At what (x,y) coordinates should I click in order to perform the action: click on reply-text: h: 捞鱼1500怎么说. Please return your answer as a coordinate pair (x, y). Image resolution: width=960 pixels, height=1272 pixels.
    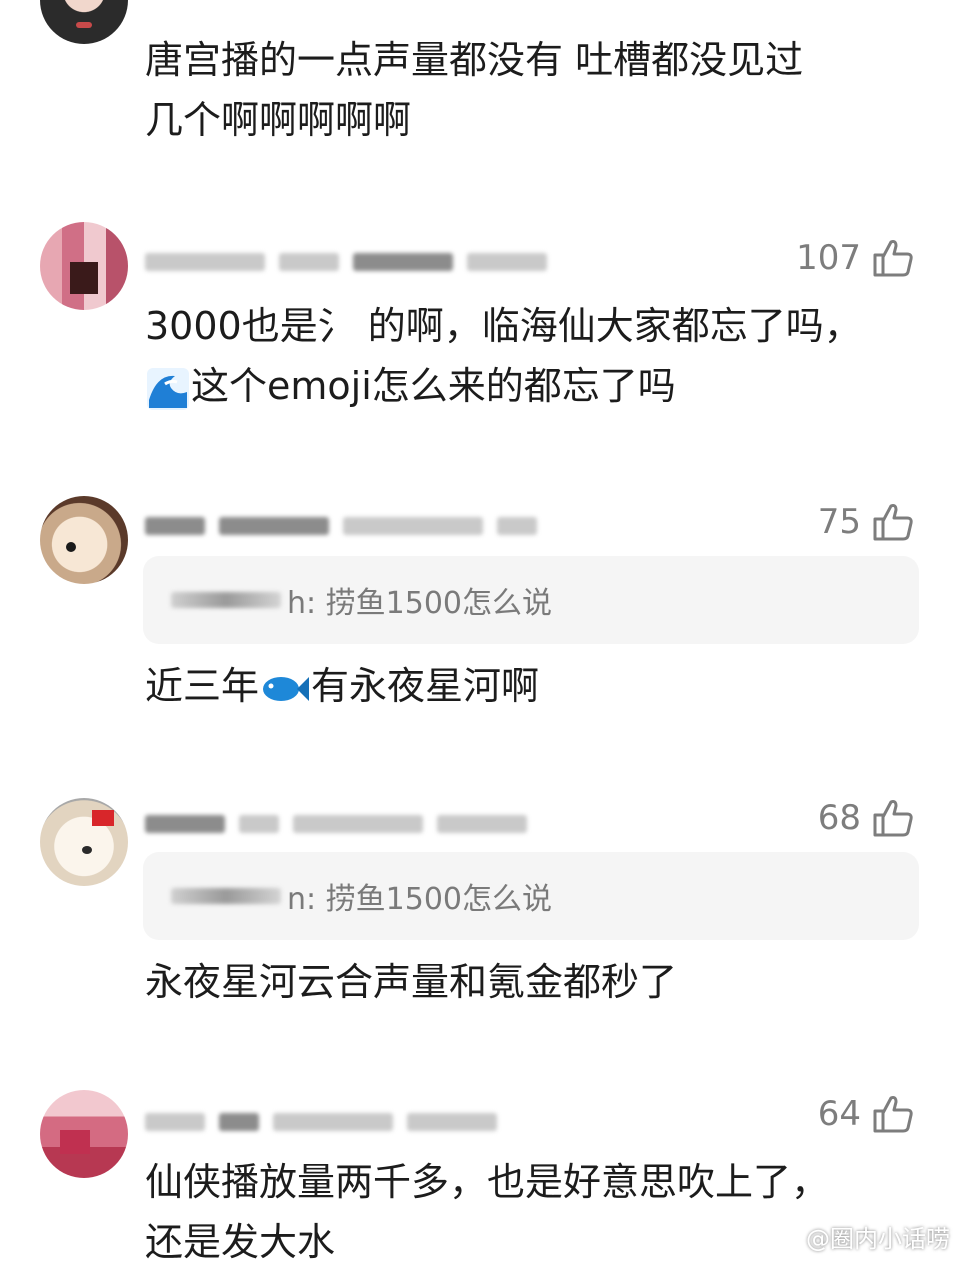
    Looking at the image, I should click on (420, 603).